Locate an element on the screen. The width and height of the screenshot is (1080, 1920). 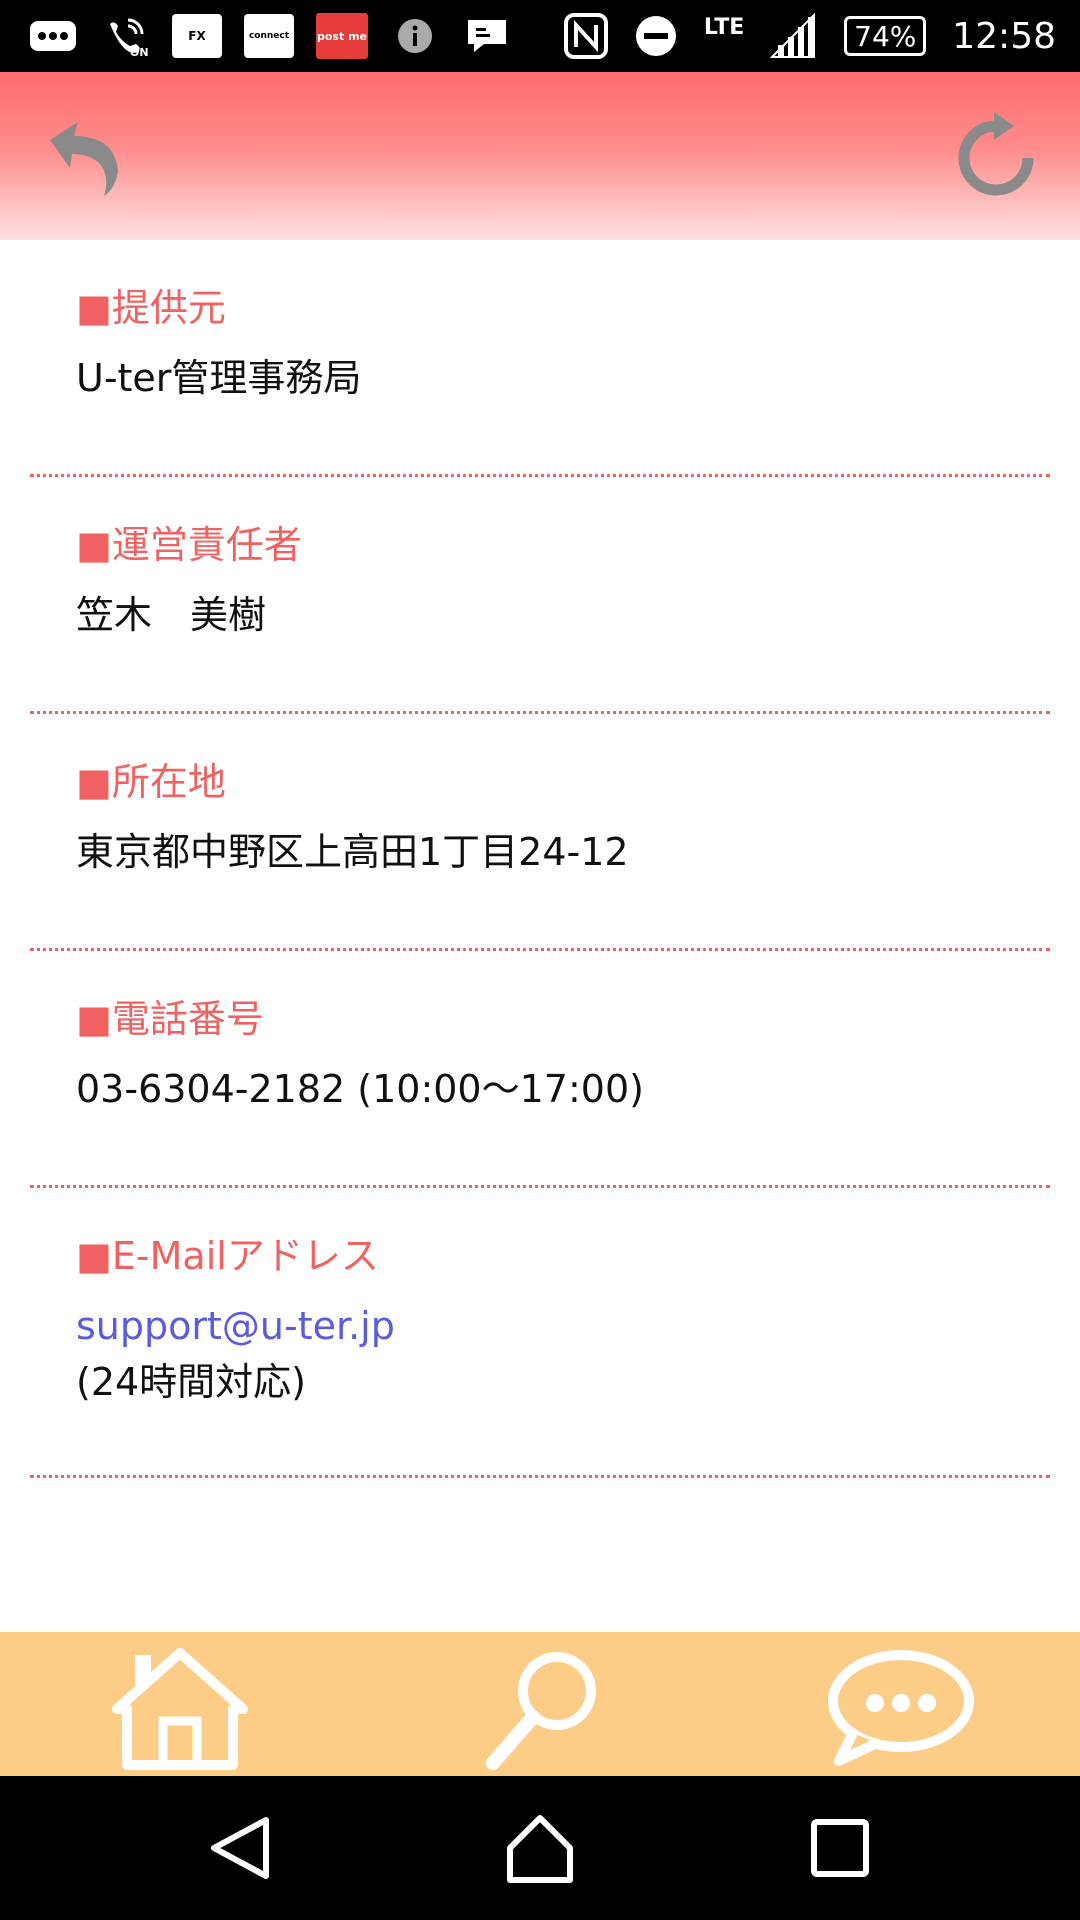
app-header is located at coordinates (540, 156).